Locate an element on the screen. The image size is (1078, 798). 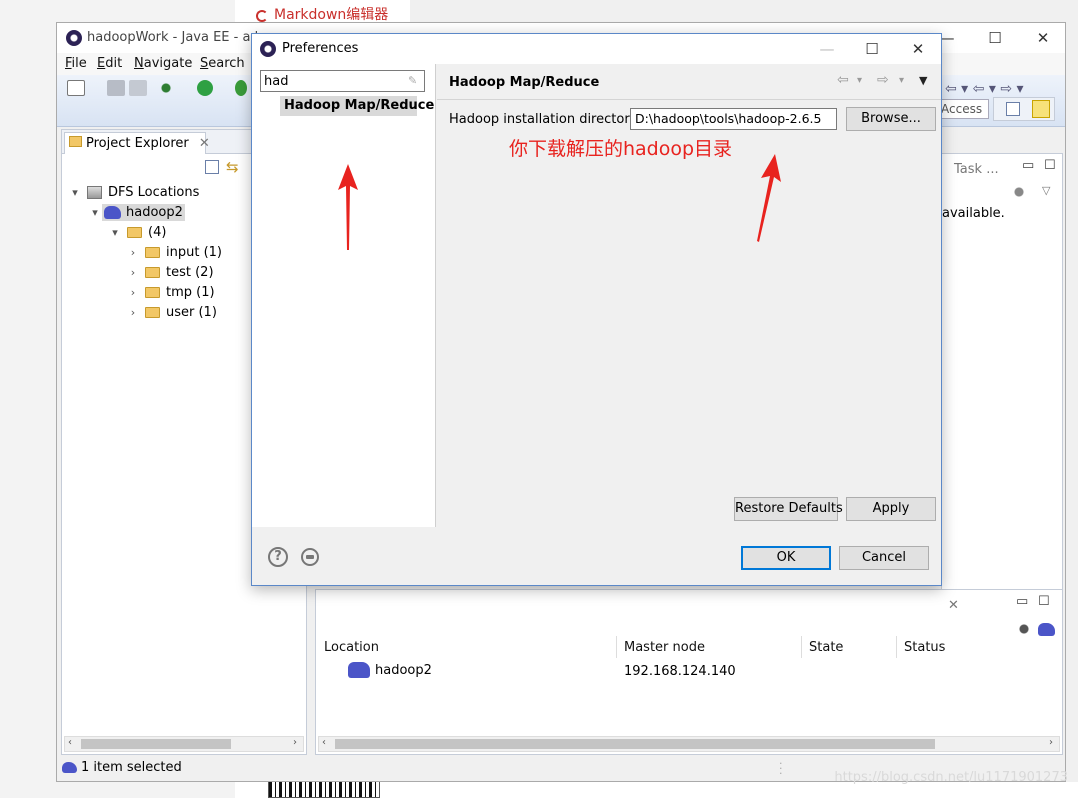
task-gears-icon is located at coordinates (1019, 192).